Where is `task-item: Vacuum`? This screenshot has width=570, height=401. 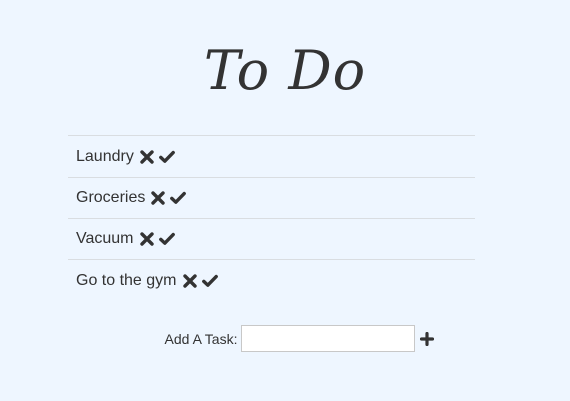
task-item: Vacuum is located at coordinates (271, 238).